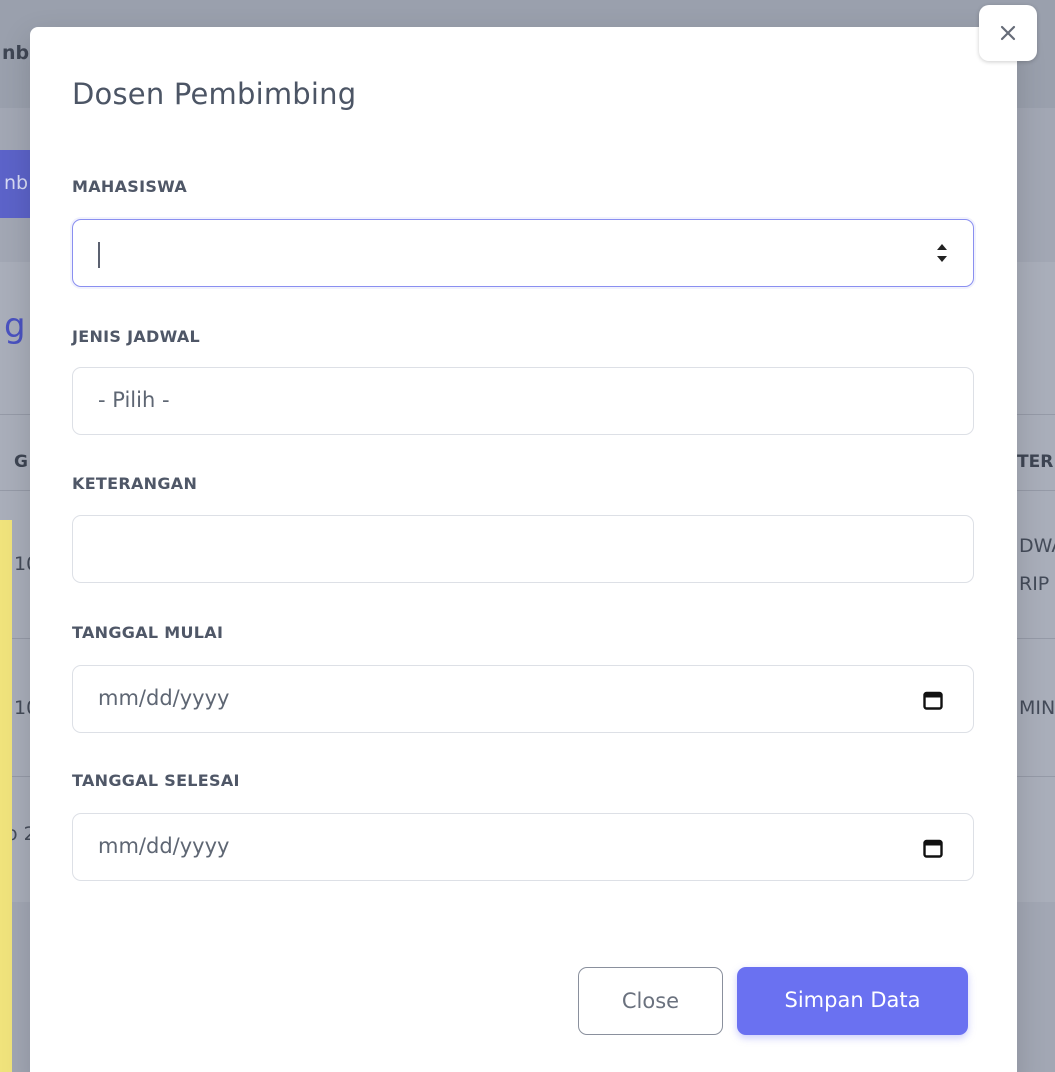 This screenshot has width=1055, height=1072. I want to click on jenis-jadwal-select: - Pilih -, so click(523, 401).